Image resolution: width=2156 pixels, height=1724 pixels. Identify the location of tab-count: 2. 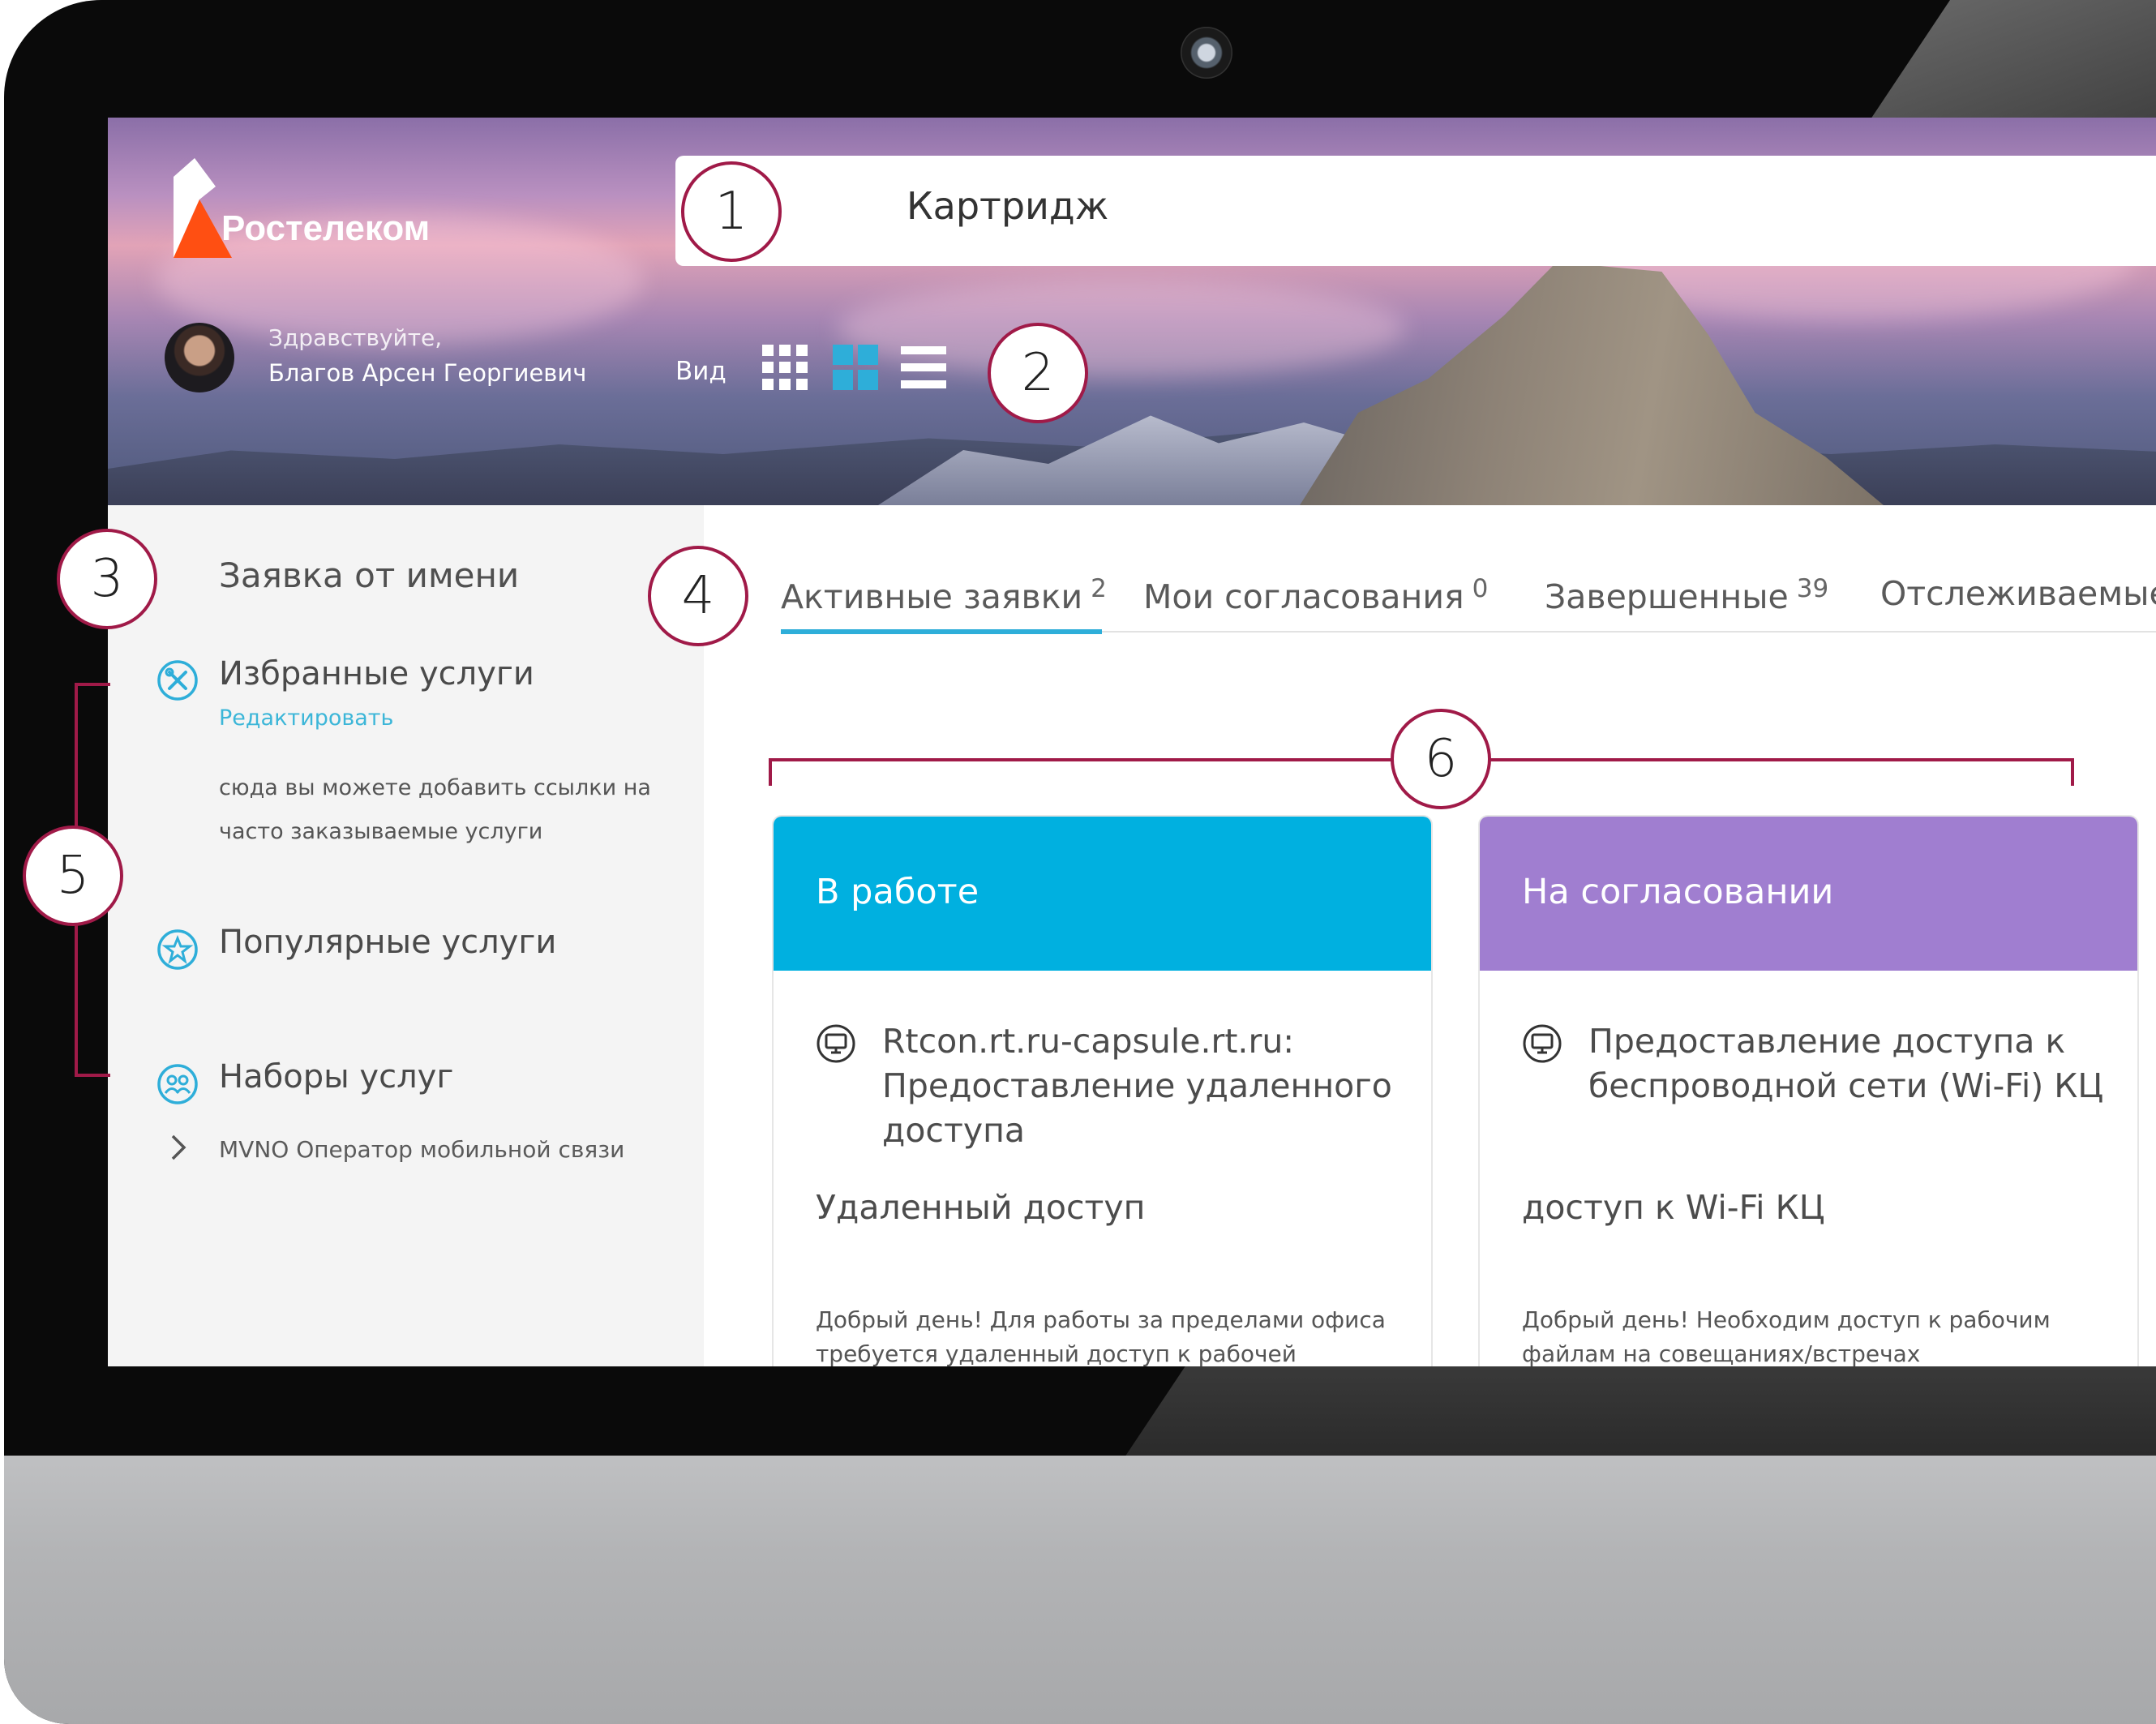
(1099, 588).